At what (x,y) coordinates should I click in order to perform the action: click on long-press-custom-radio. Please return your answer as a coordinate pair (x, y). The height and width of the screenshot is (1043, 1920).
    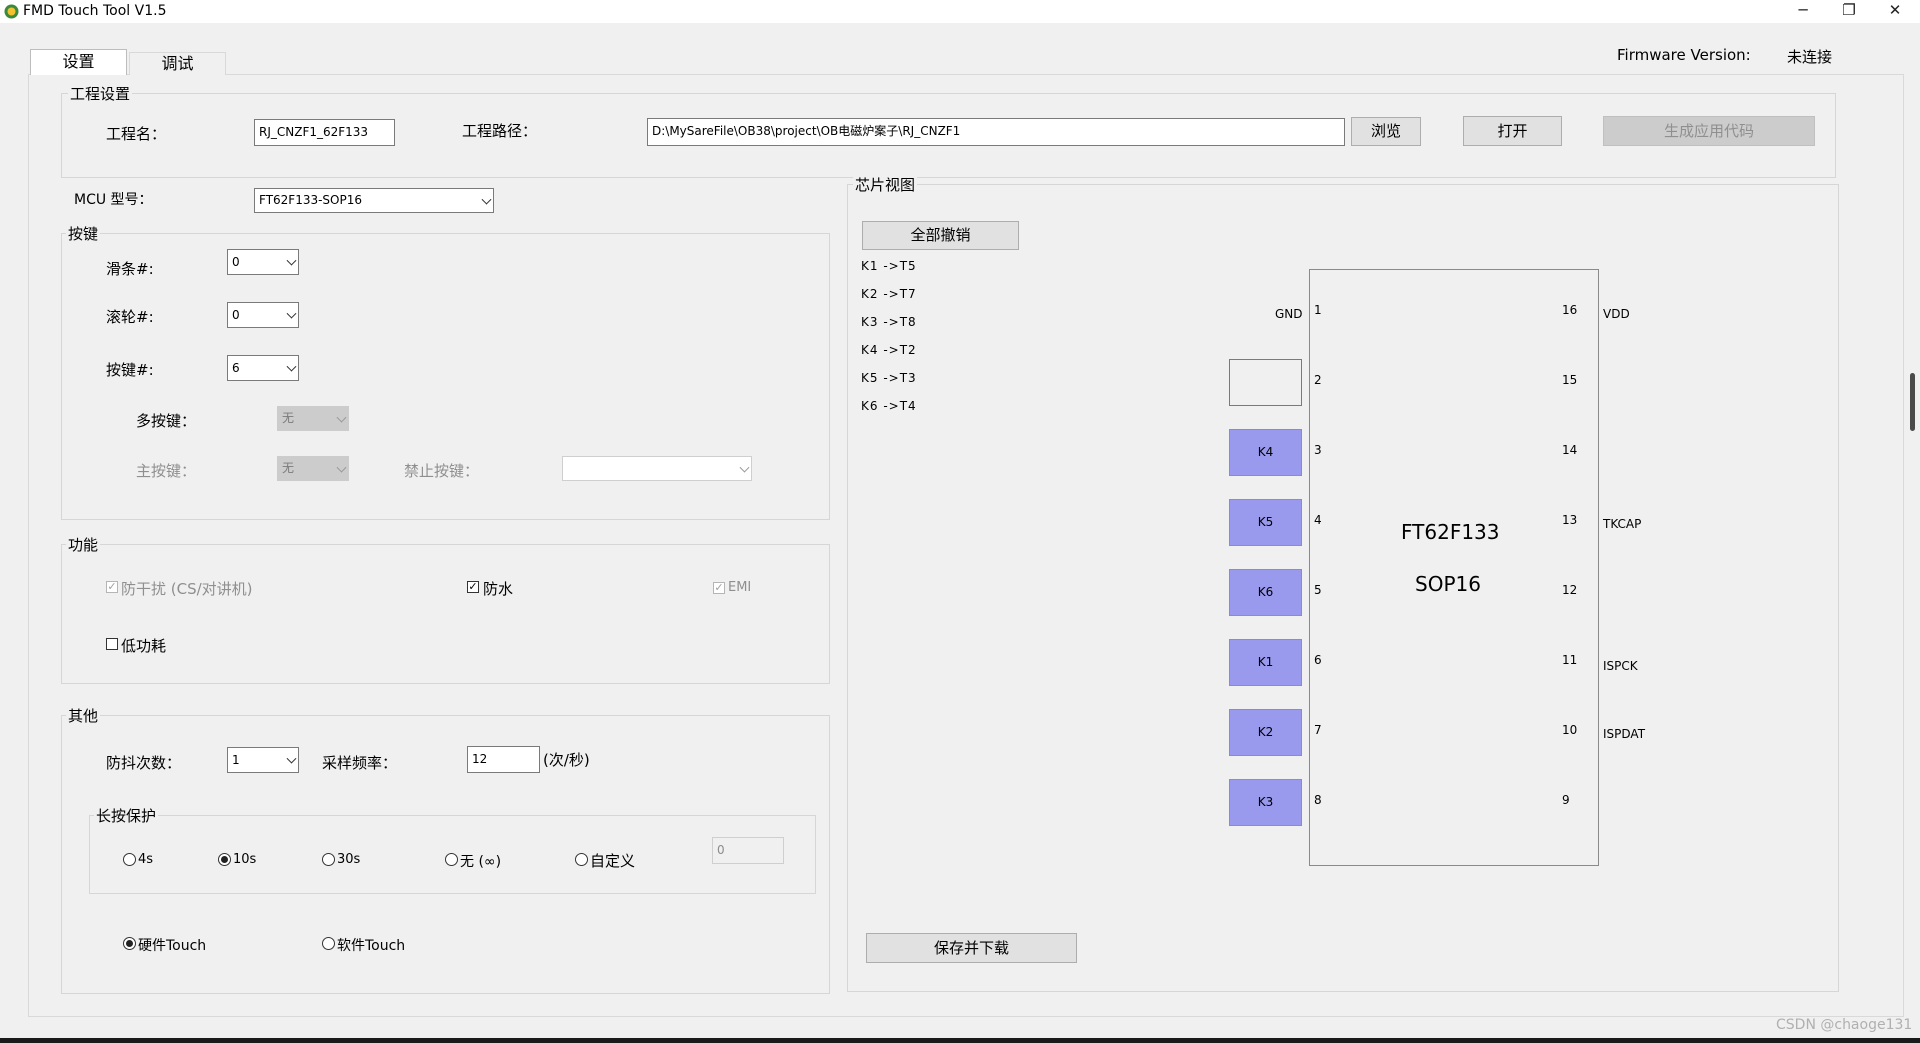
    Looking at the image, I should click on (581, 859).